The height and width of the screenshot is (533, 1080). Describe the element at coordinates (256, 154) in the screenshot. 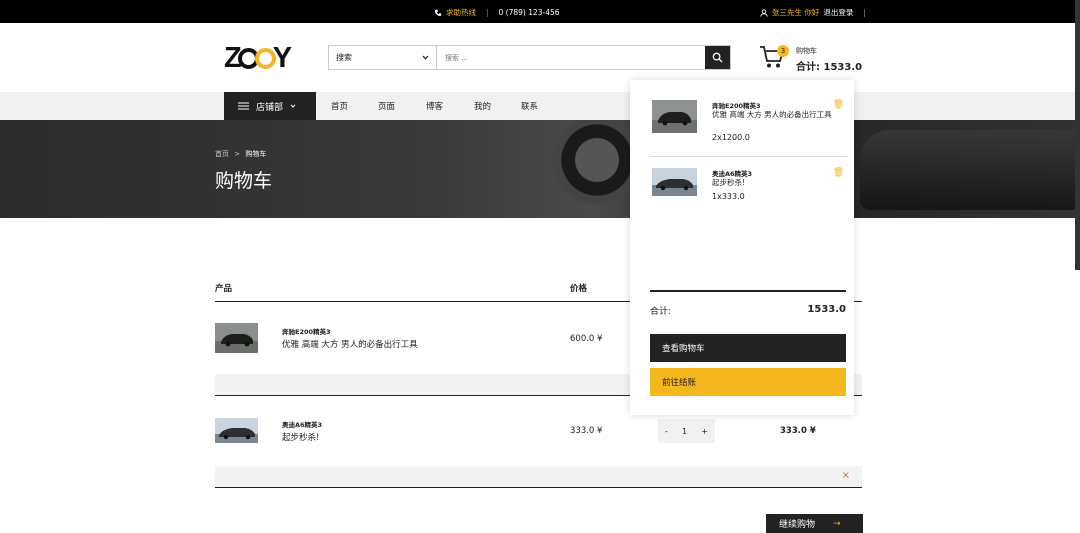

I see `breadcrumb-current: 购物车` at that location.